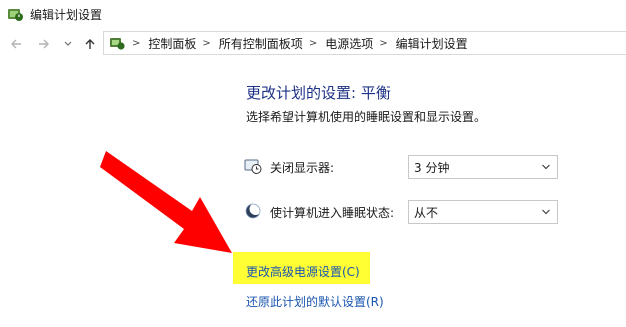  What do you see at coordinates (117, 44) in the screenshot?
I see `control-panel-icon` at bounding box center [117, 44].